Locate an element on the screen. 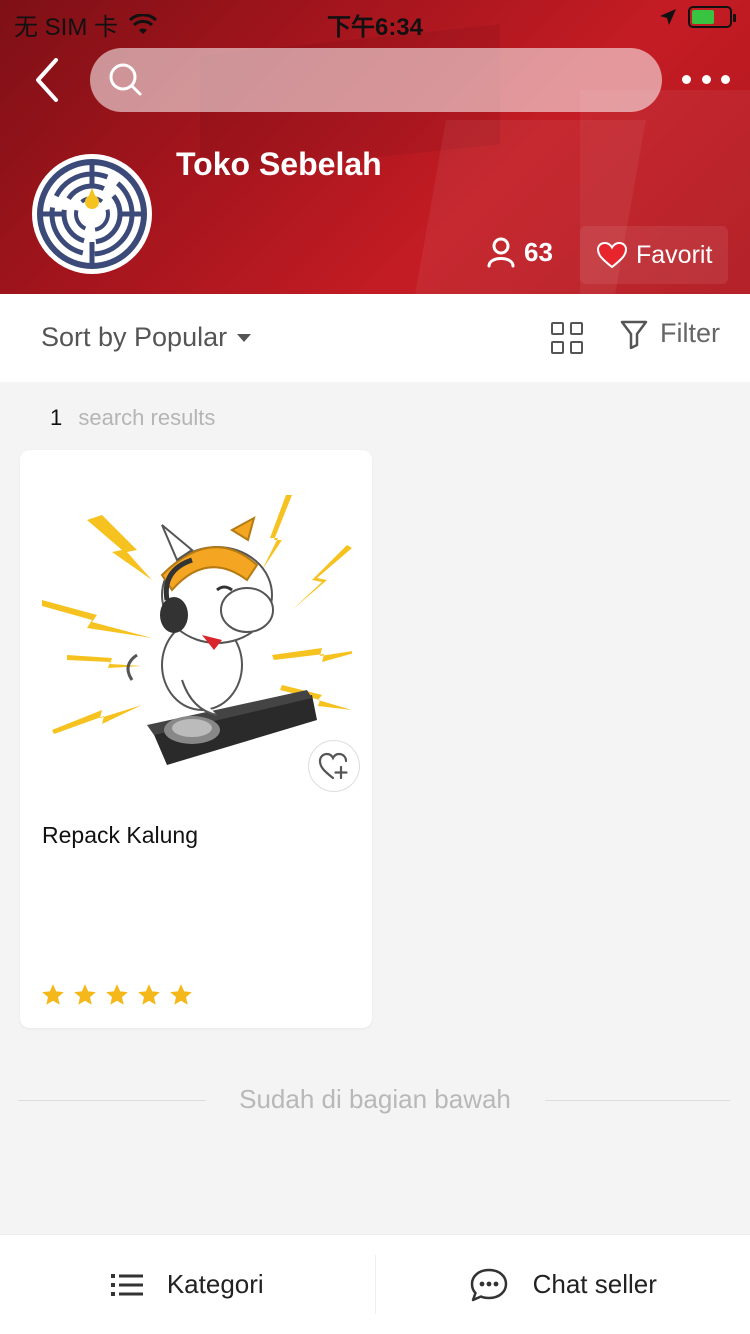  more-options-button is located at coordinates (706, 79).